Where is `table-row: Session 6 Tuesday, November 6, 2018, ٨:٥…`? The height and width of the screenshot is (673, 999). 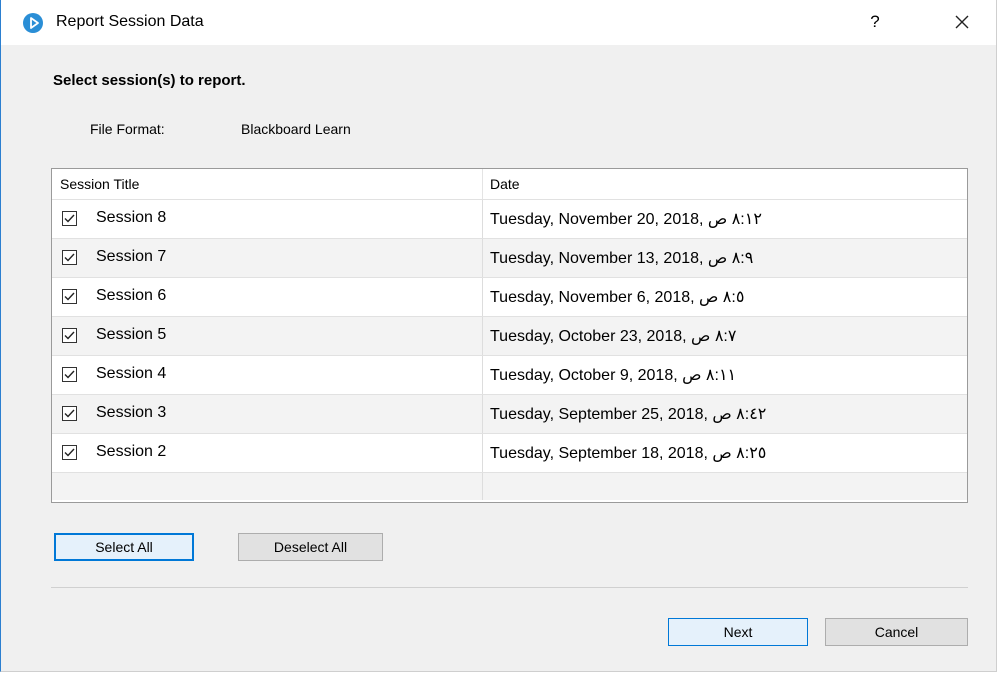 table-row: Session 6 Tuesday, November 6, 2018, ٨:٥… is located at coordinates (509, 296).